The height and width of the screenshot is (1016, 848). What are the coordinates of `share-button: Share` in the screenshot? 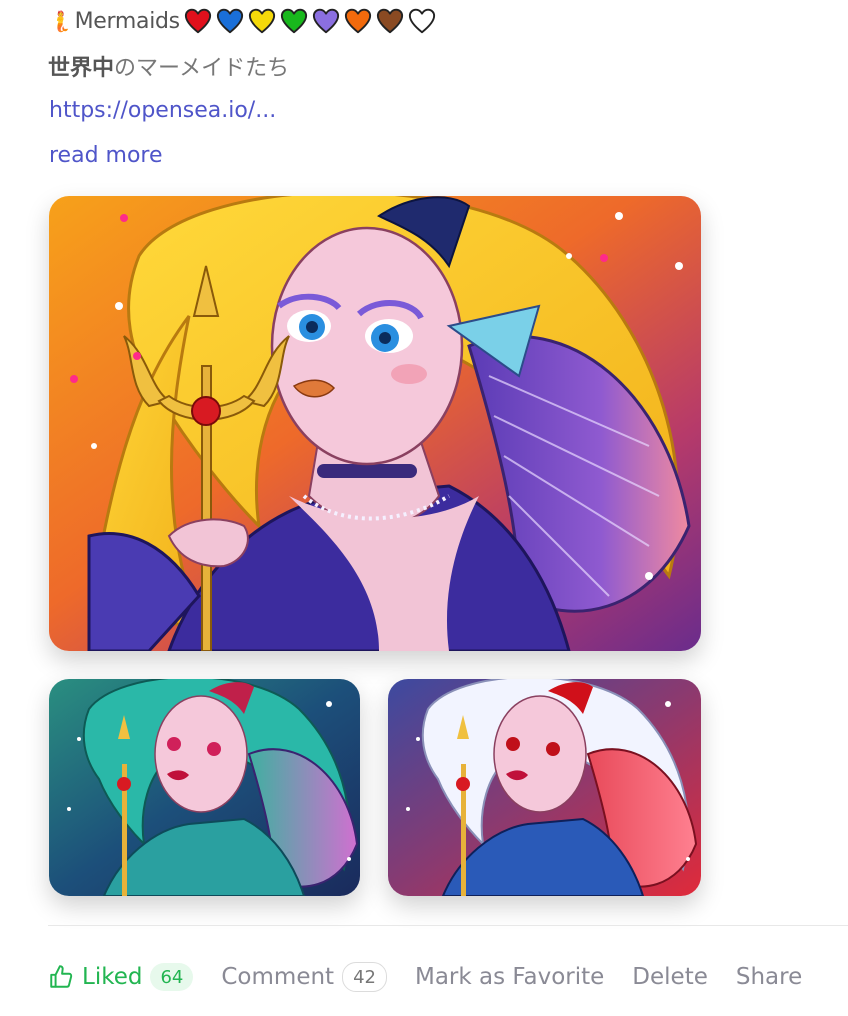 It's located at (769, 977).